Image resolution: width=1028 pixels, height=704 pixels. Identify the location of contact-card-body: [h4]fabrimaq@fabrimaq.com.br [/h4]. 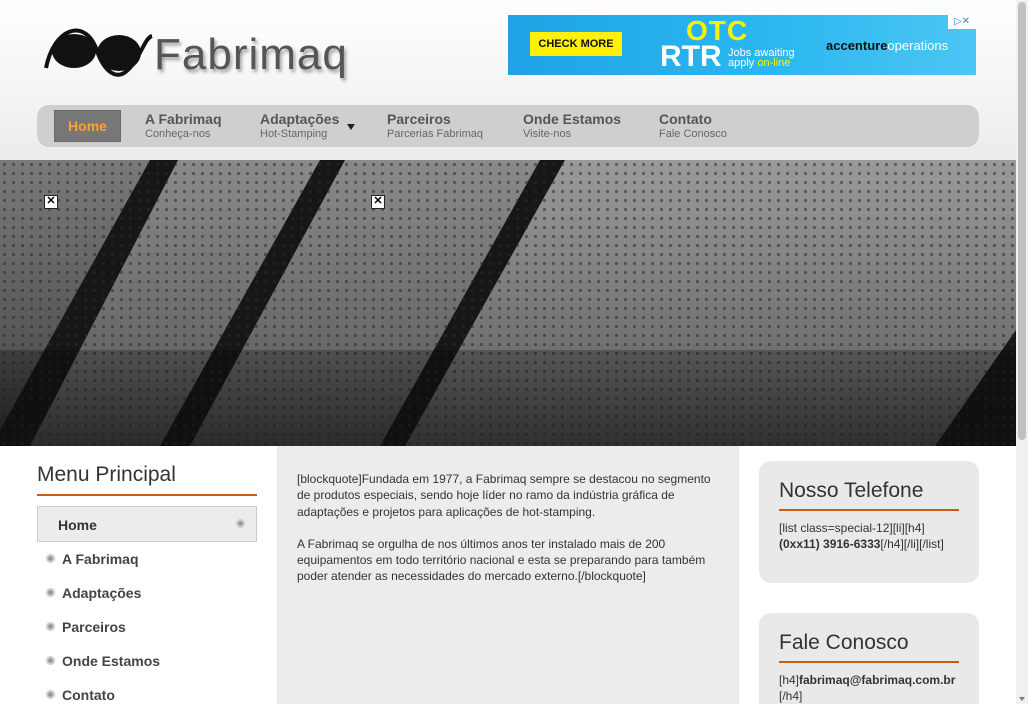
(871, 688).